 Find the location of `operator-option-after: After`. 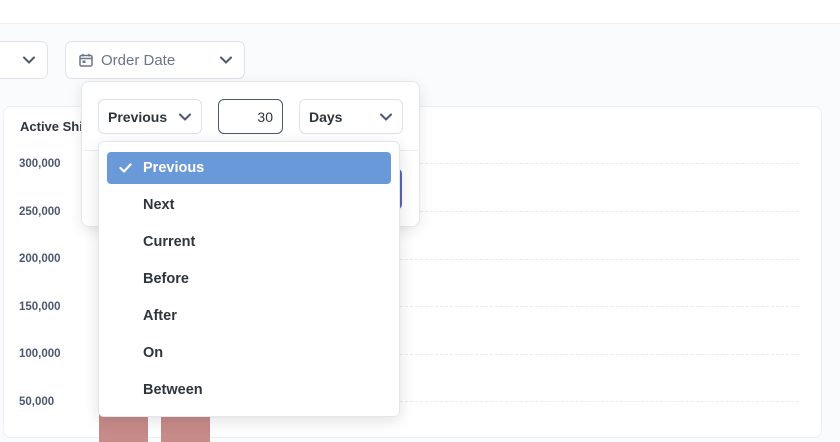

operator-option-after: After is located at coordinates (249, 316).